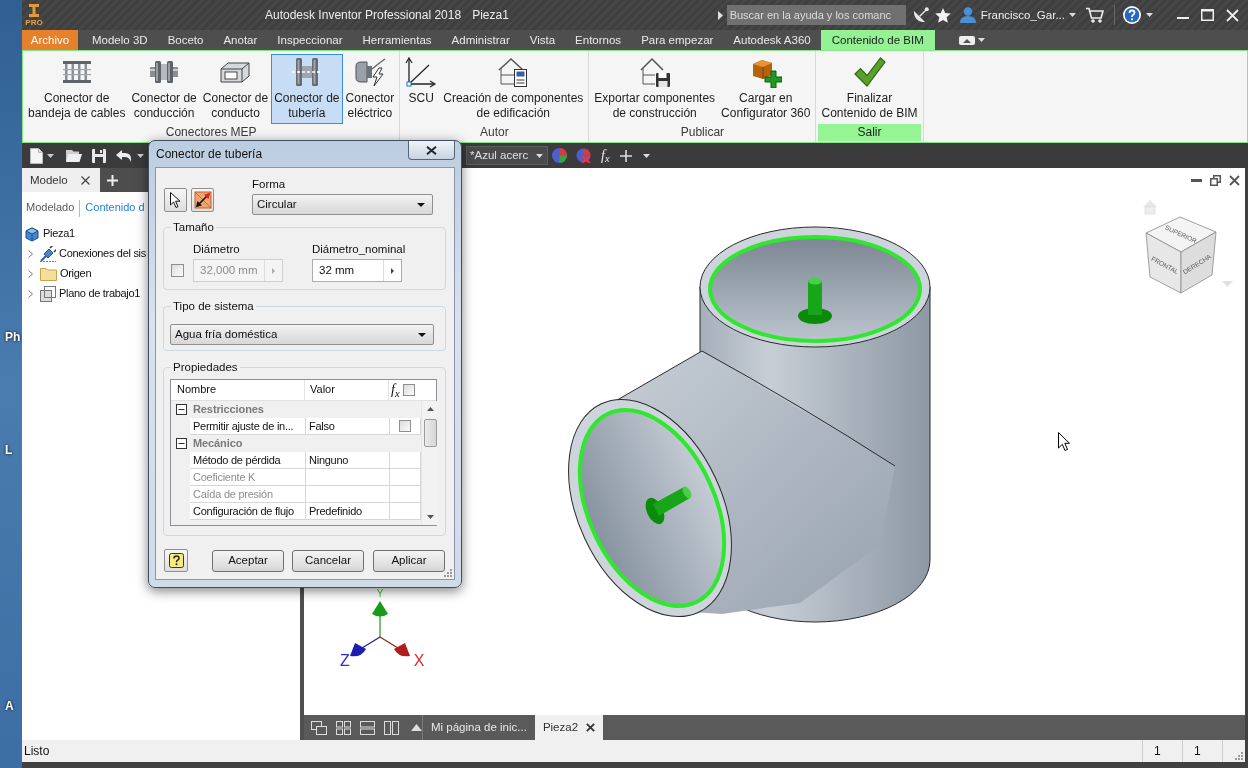 The width and height of the screenshot is (1248, 768). Describe the element at coordinates (370, 89) in the screenshot. I see `ribbon-button: Conector eléctrico` at that location.